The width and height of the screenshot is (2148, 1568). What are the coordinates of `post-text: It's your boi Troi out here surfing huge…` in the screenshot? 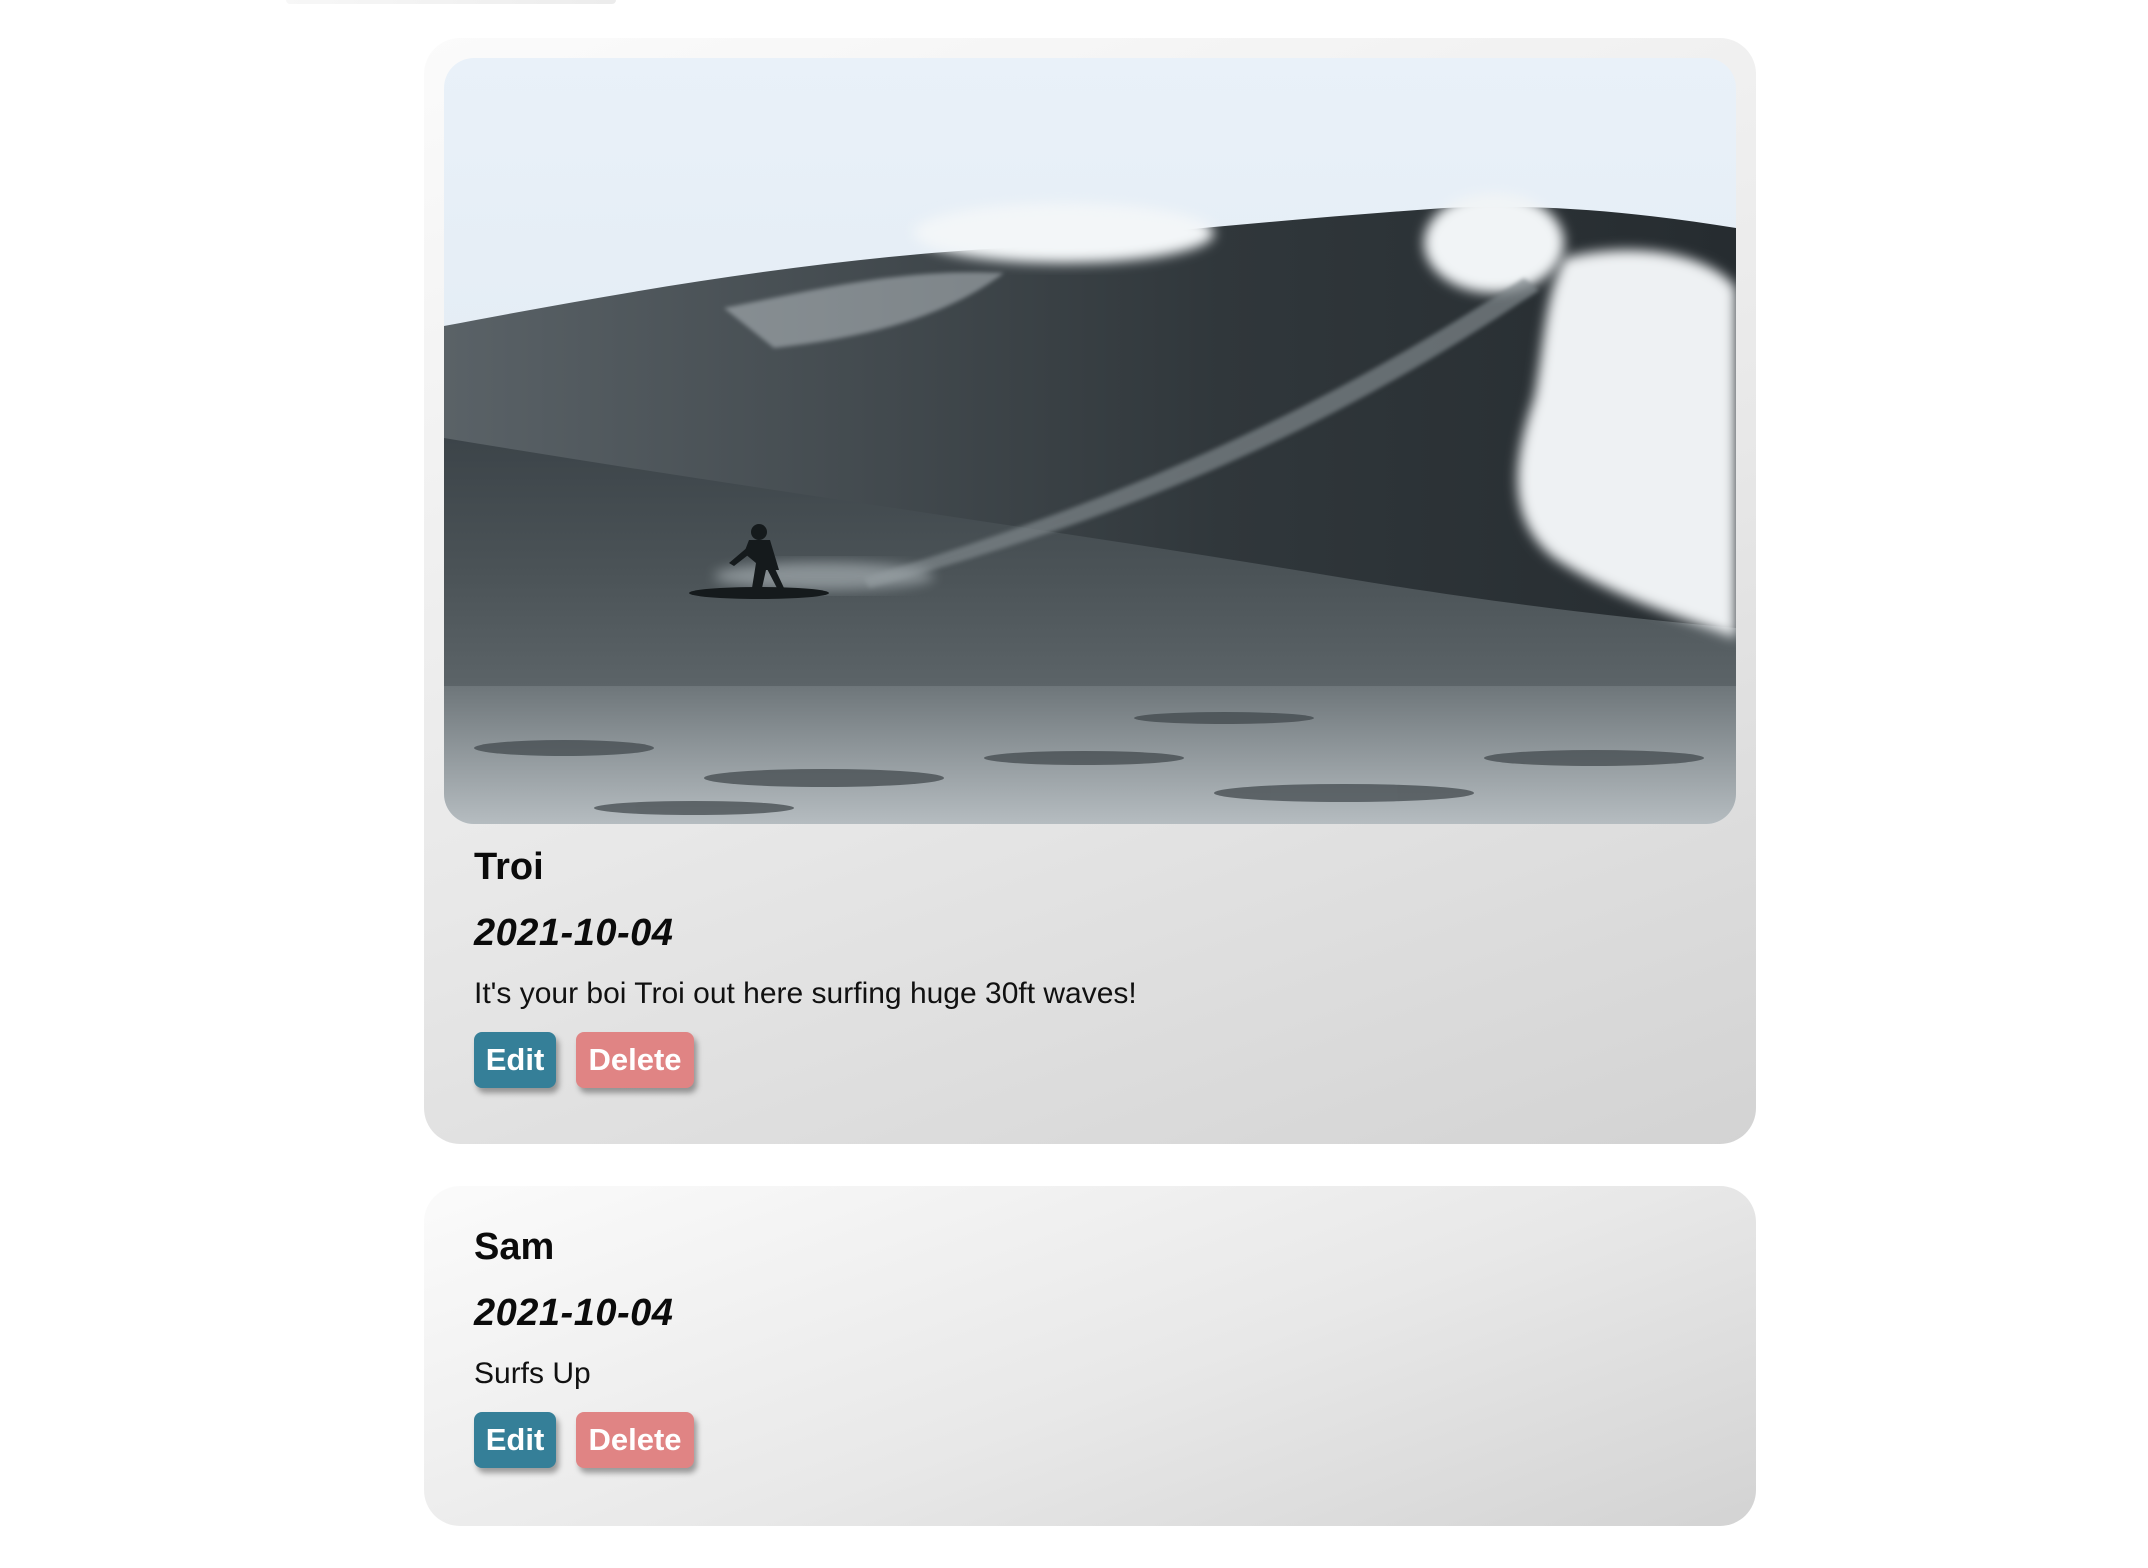 It's located at (805, 993).